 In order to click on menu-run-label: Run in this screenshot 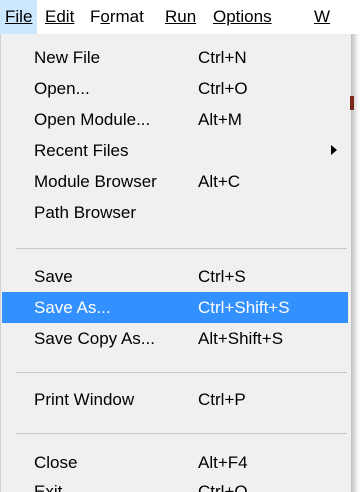, I will do `click(181, 16)`.